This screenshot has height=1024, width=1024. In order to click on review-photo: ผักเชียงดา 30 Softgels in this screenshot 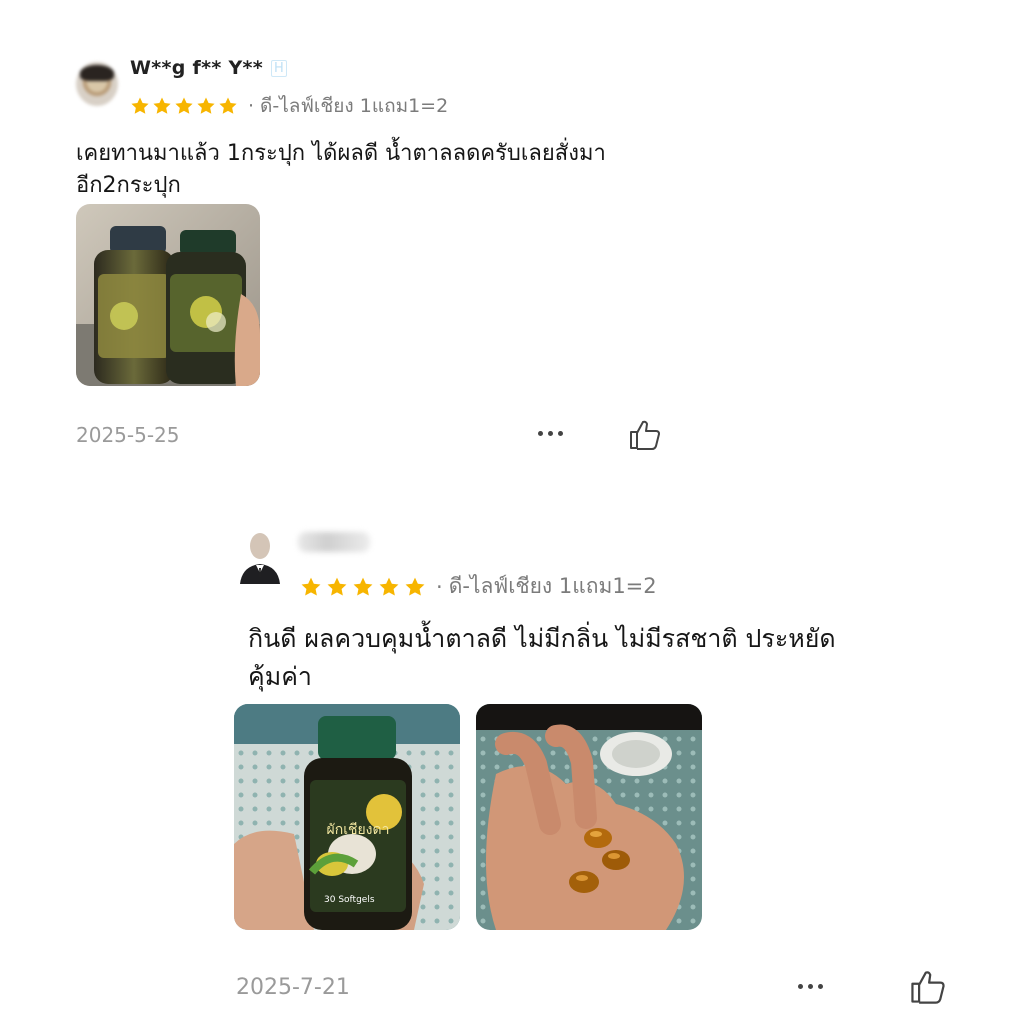, I will do `click(347, 817)`.